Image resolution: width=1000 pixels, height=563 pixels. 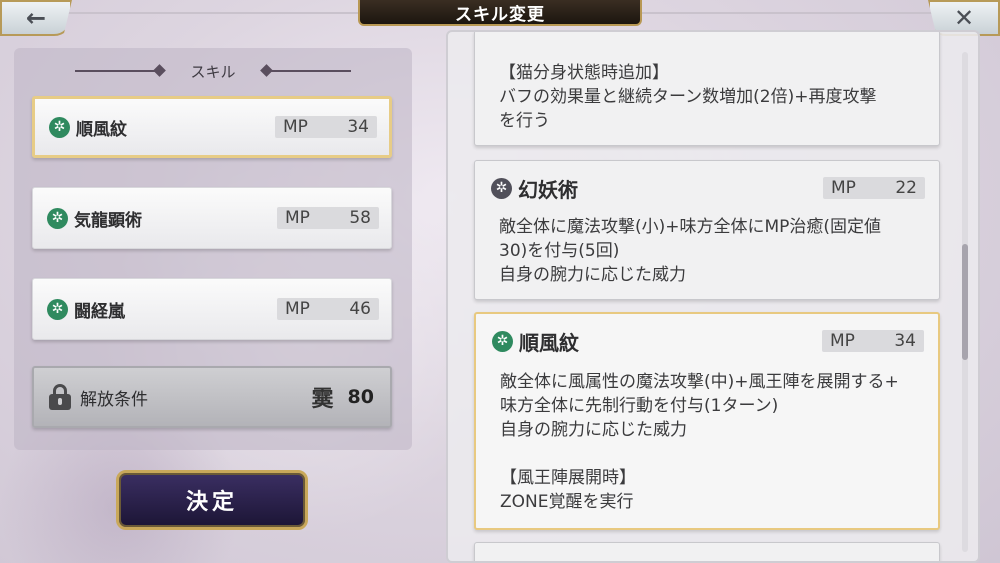 What do you see at coordinates (559, 251) in the screenshot?
I see `desc-line: 30)を付与(5回)` at bounding box center [559, 251].